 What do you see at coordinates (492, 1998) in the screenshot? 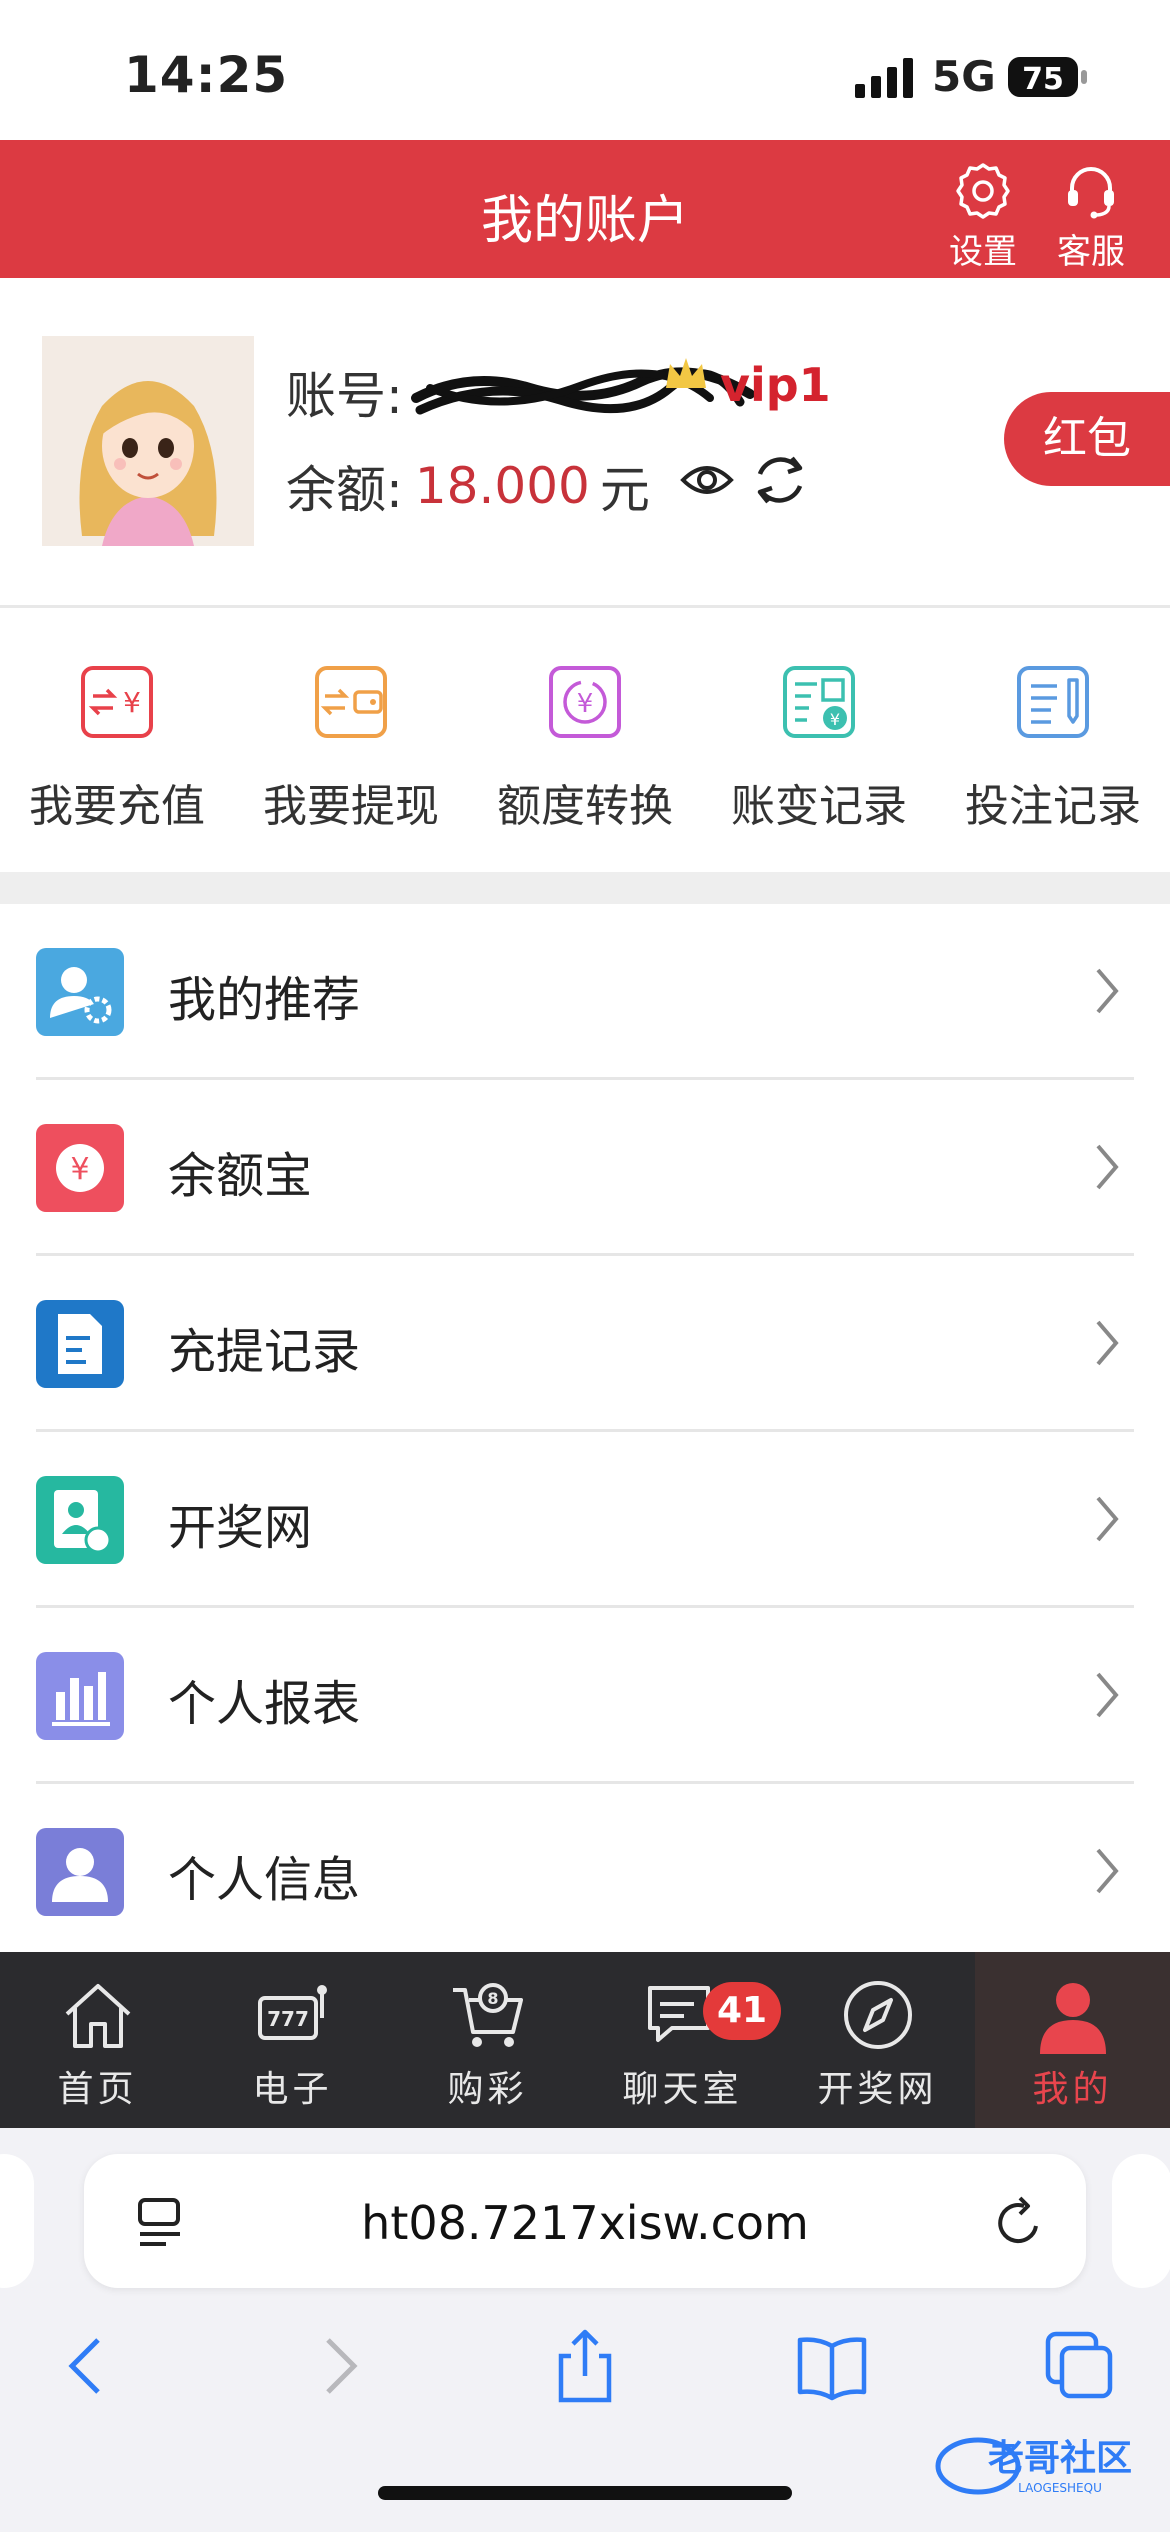
I see `svg-text: 8` at bounding box center [492, 1998].